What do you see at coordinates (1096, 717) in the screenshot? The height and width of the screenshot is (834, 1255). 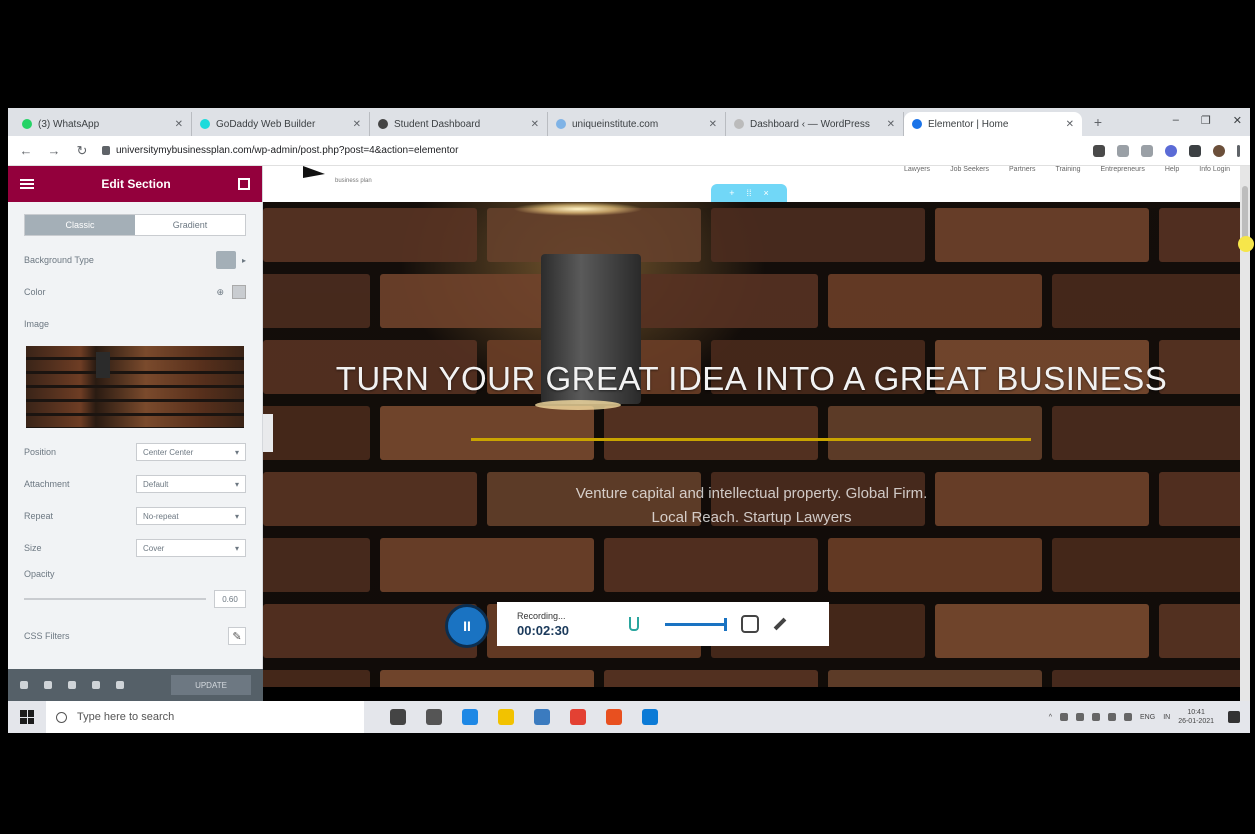 I see `battery-icon` at bounding box center [1096, 717].